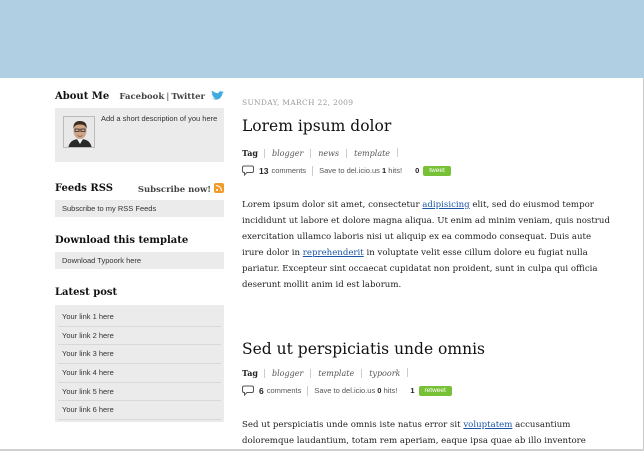 The height and width of the screenshot is (451, 644). What do you see at coordinates (363, 349) in the screenshot?
I see `post-title: Sed ut perspiciatis unde omnis` at bounding box center [363, 349].